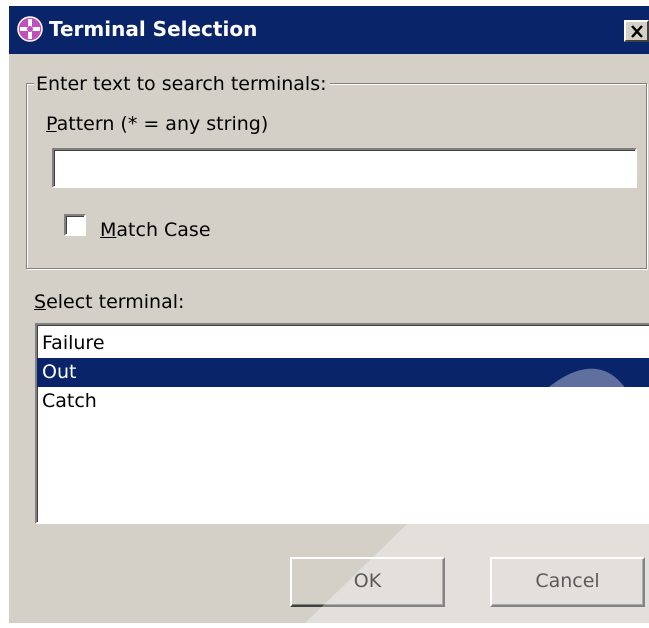 This screenshot has height=628, width=649. Describe the element at coordinates (115, 302) in the screenshot. I see `select-terminal-text: elect terminal:` at that location.